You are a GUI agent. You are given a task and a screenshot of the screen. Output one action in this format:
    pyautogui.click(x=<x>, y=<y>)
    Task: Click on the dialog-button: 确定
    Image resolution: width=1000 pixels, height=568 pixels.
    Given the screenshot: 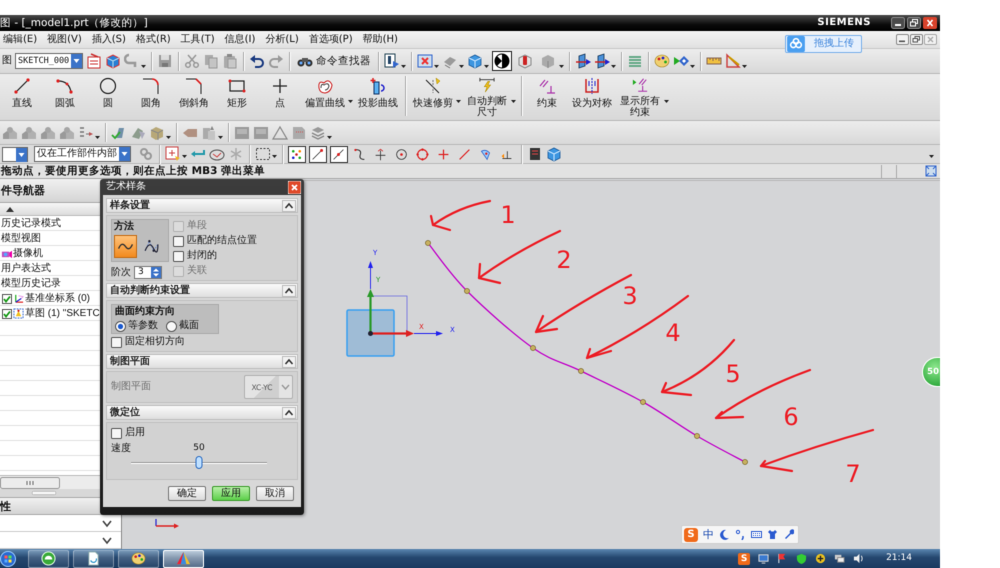 What is the action you would take?
    pyautogui.click(x=187, y=493)
    